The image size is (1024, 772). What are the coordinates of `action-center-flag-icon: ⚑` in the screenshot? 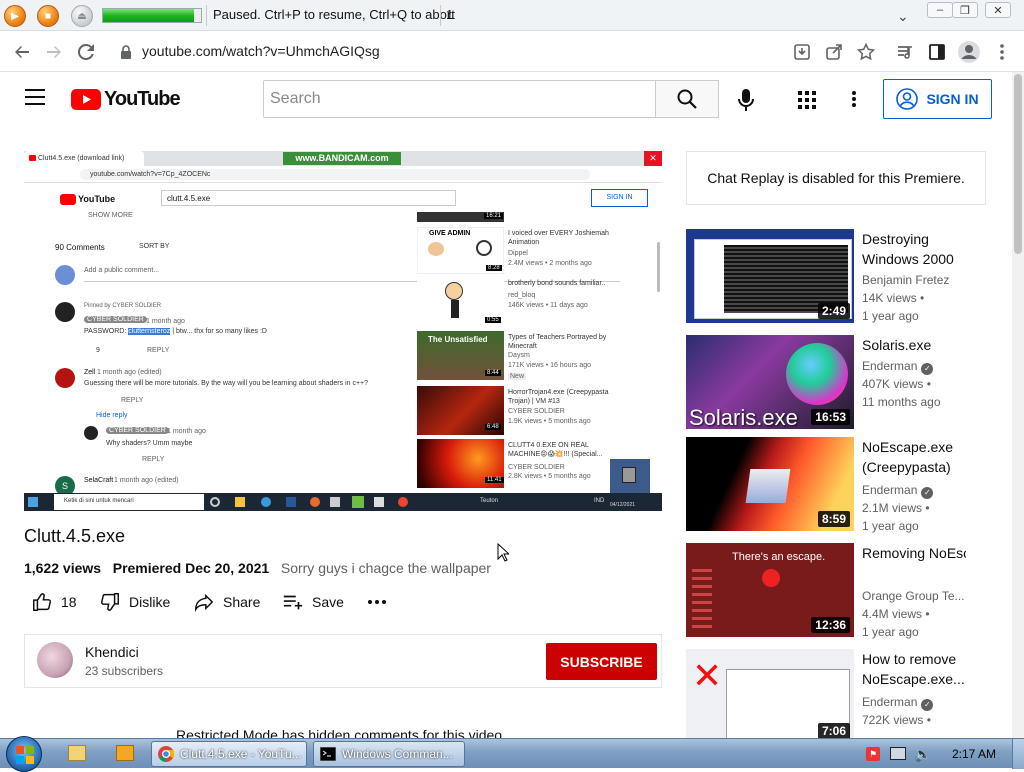 It's located at (873, 754).